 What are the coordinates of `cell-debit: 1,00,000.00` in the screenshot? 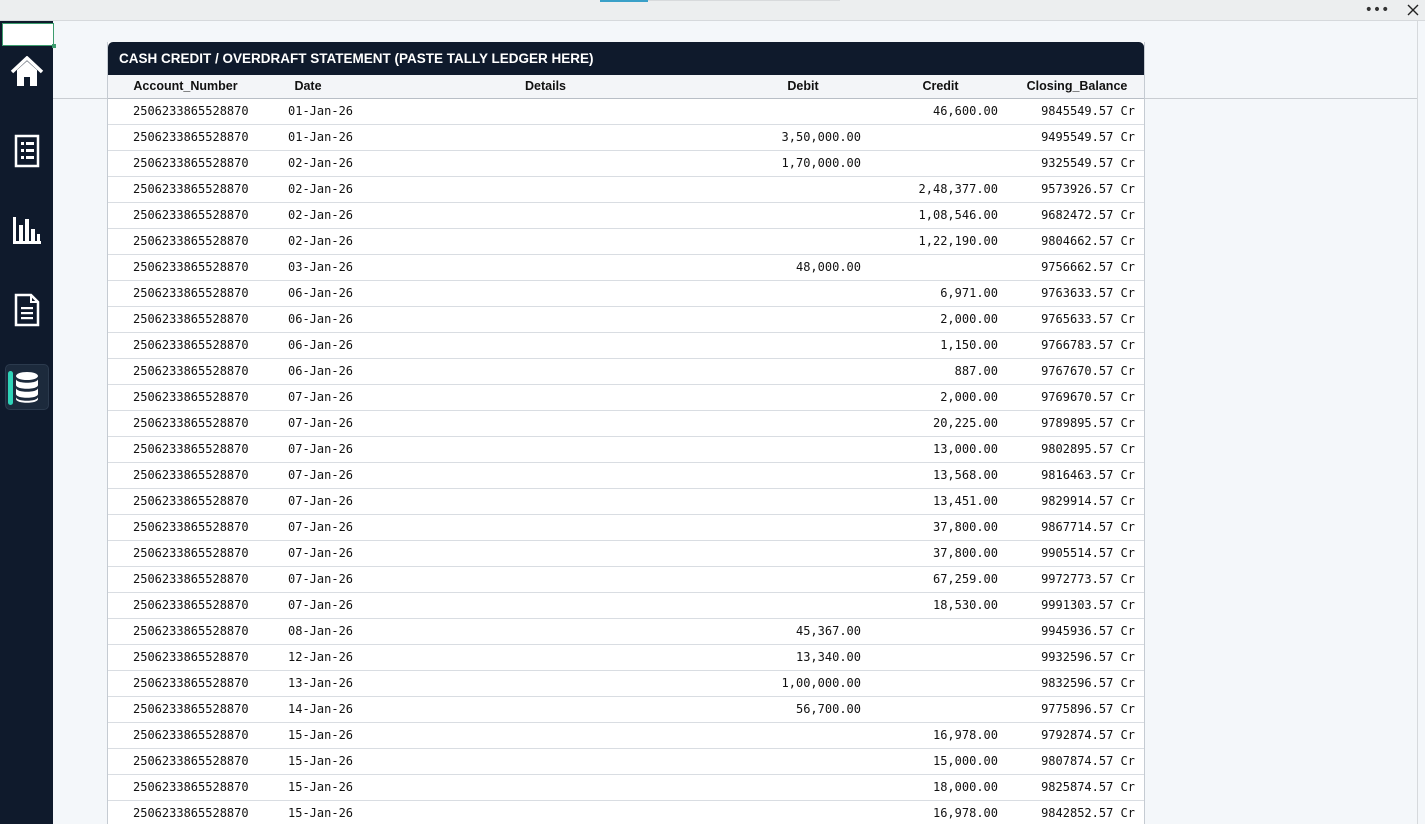 It's located at (784, 683).